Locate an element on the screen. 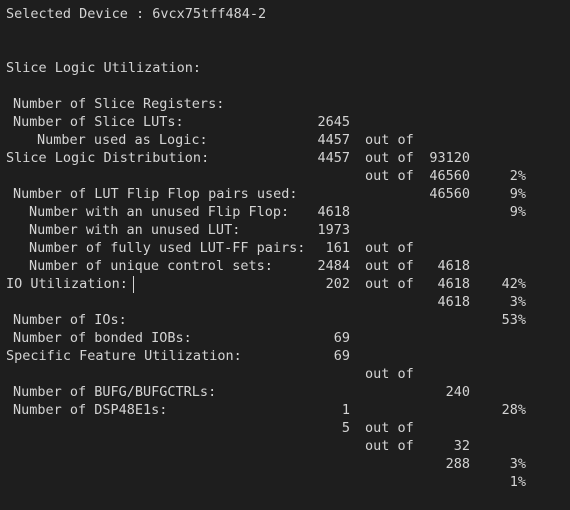 This screenshot has height=510, width=570. row-percent-value: 2% is located at coordinates (517, 176).